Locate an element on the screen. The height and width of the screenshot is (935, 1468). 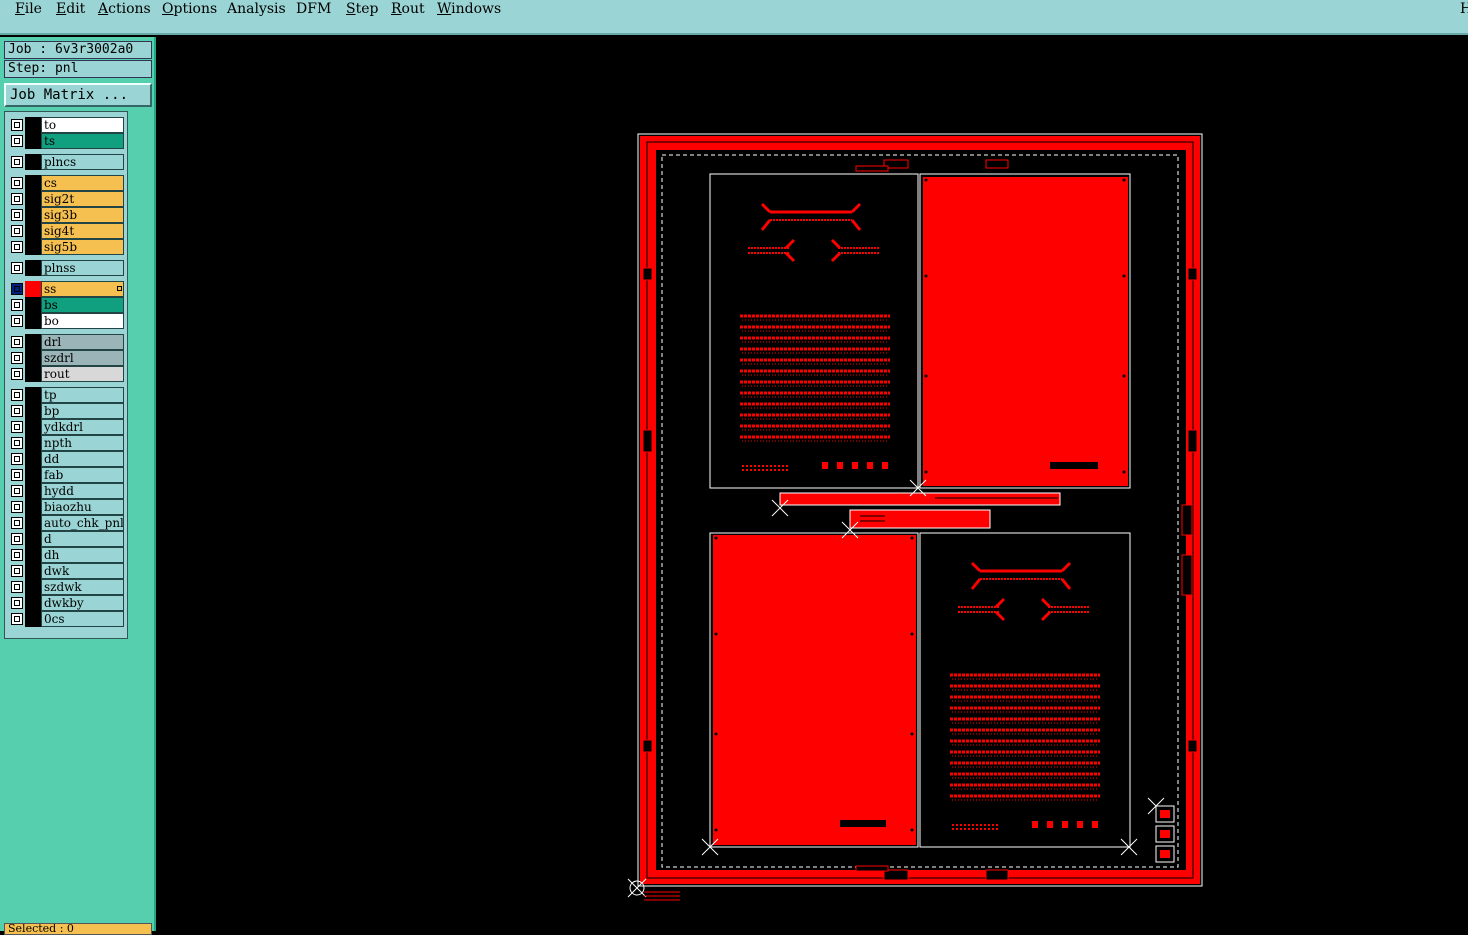
layer-row-plncs: plncs is located at coordinates (67, 162).